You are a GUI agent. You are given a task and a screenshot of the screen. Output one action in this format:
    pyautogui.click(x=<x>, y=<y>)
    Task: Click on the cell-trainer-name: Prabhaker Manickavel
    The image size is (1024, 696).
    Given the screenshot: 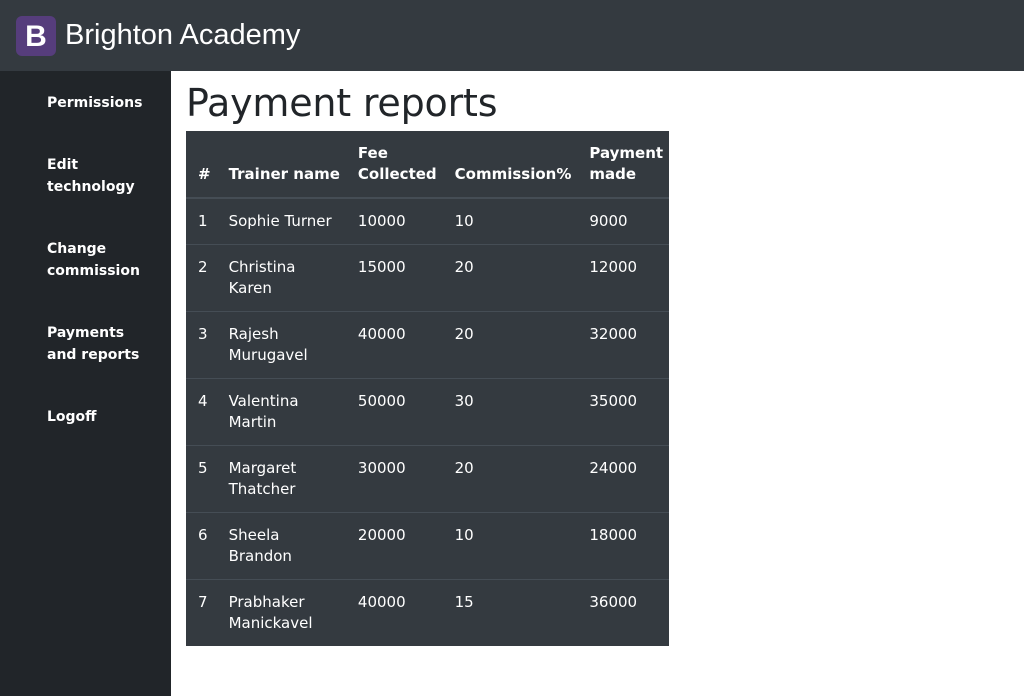 What is the action you would take?
    pyautogui.click(x=281, y=612)
    